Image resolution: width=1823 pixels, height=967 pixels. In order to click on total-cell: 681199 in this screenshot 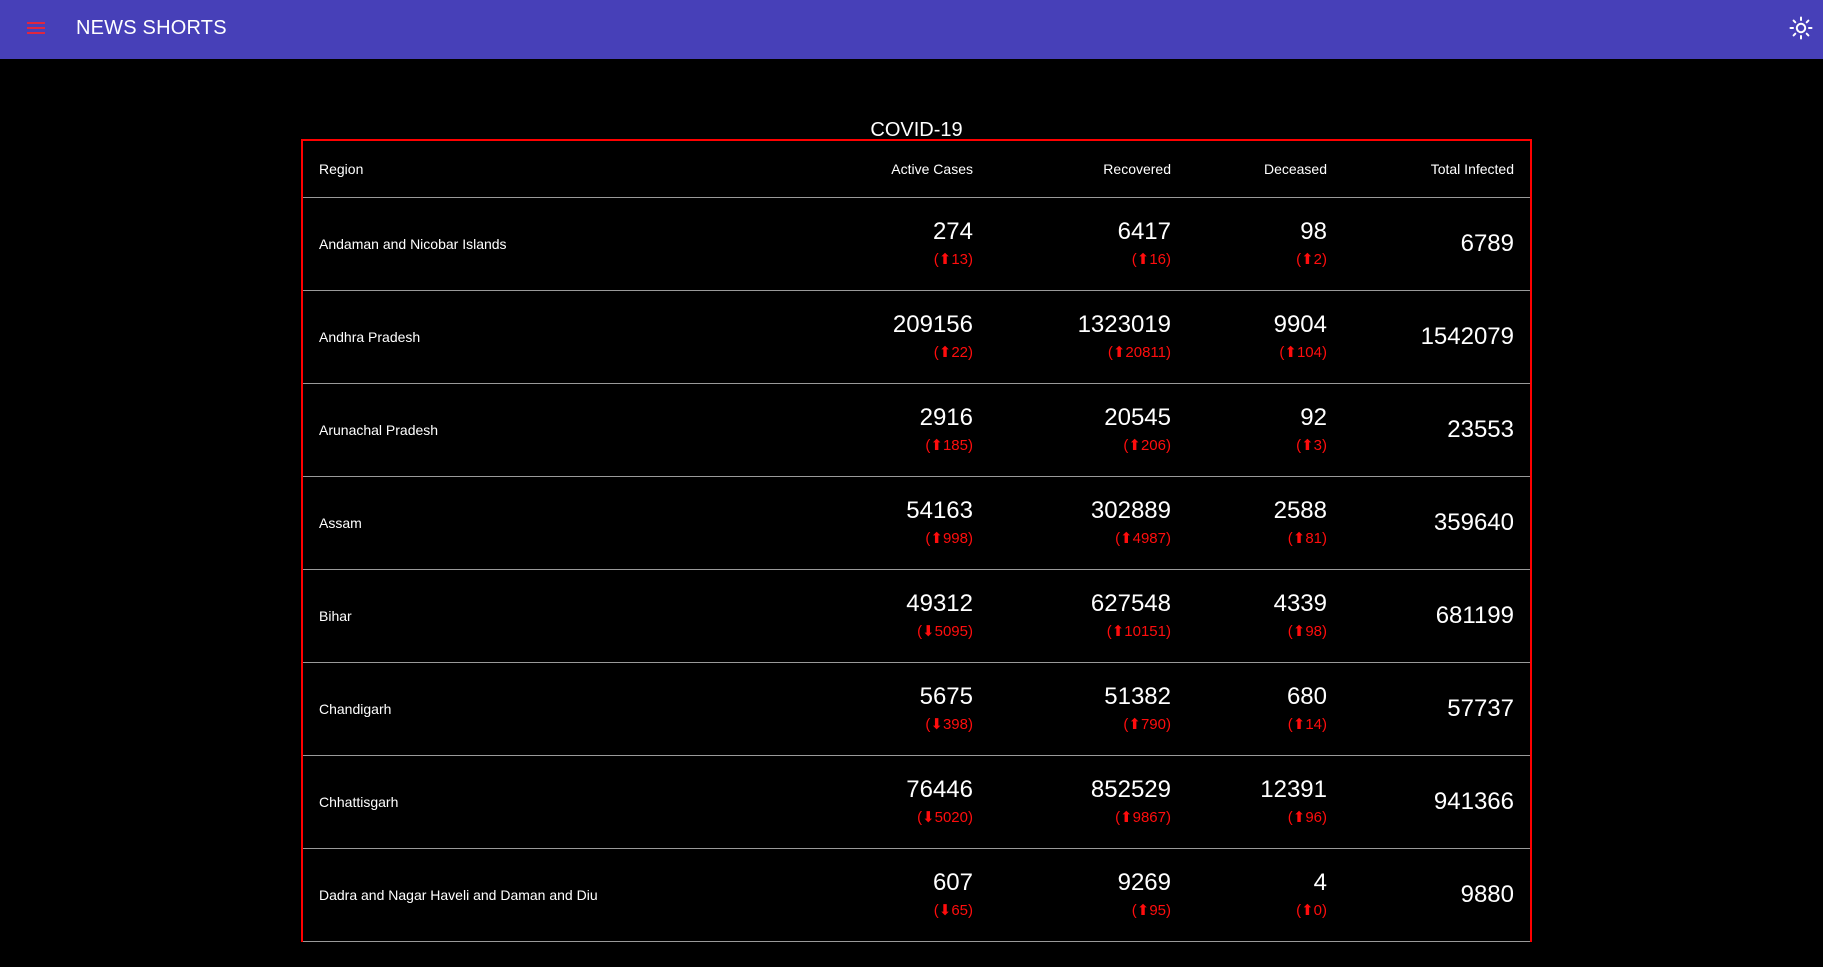, I will do `click(1436, 616)`.